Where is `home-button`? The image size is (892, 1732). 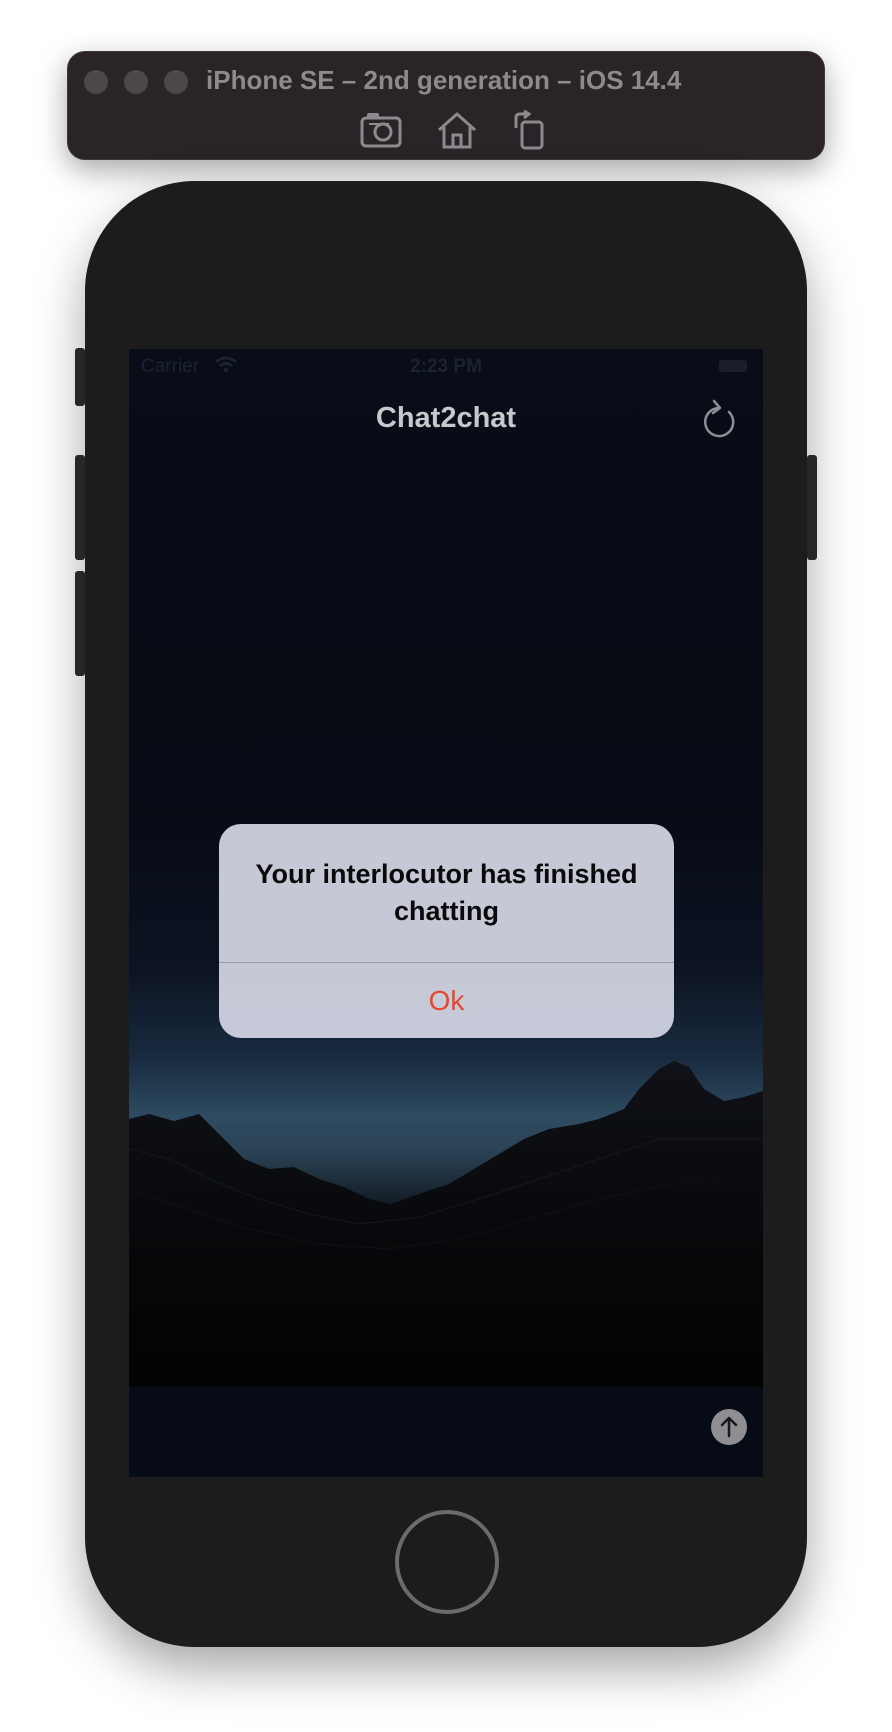 home-button is located at coordinates (447, 1562).